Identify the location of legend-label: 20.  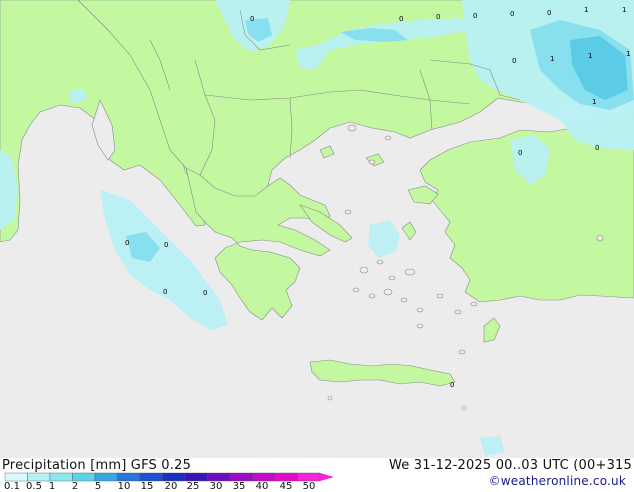
(171, 486).